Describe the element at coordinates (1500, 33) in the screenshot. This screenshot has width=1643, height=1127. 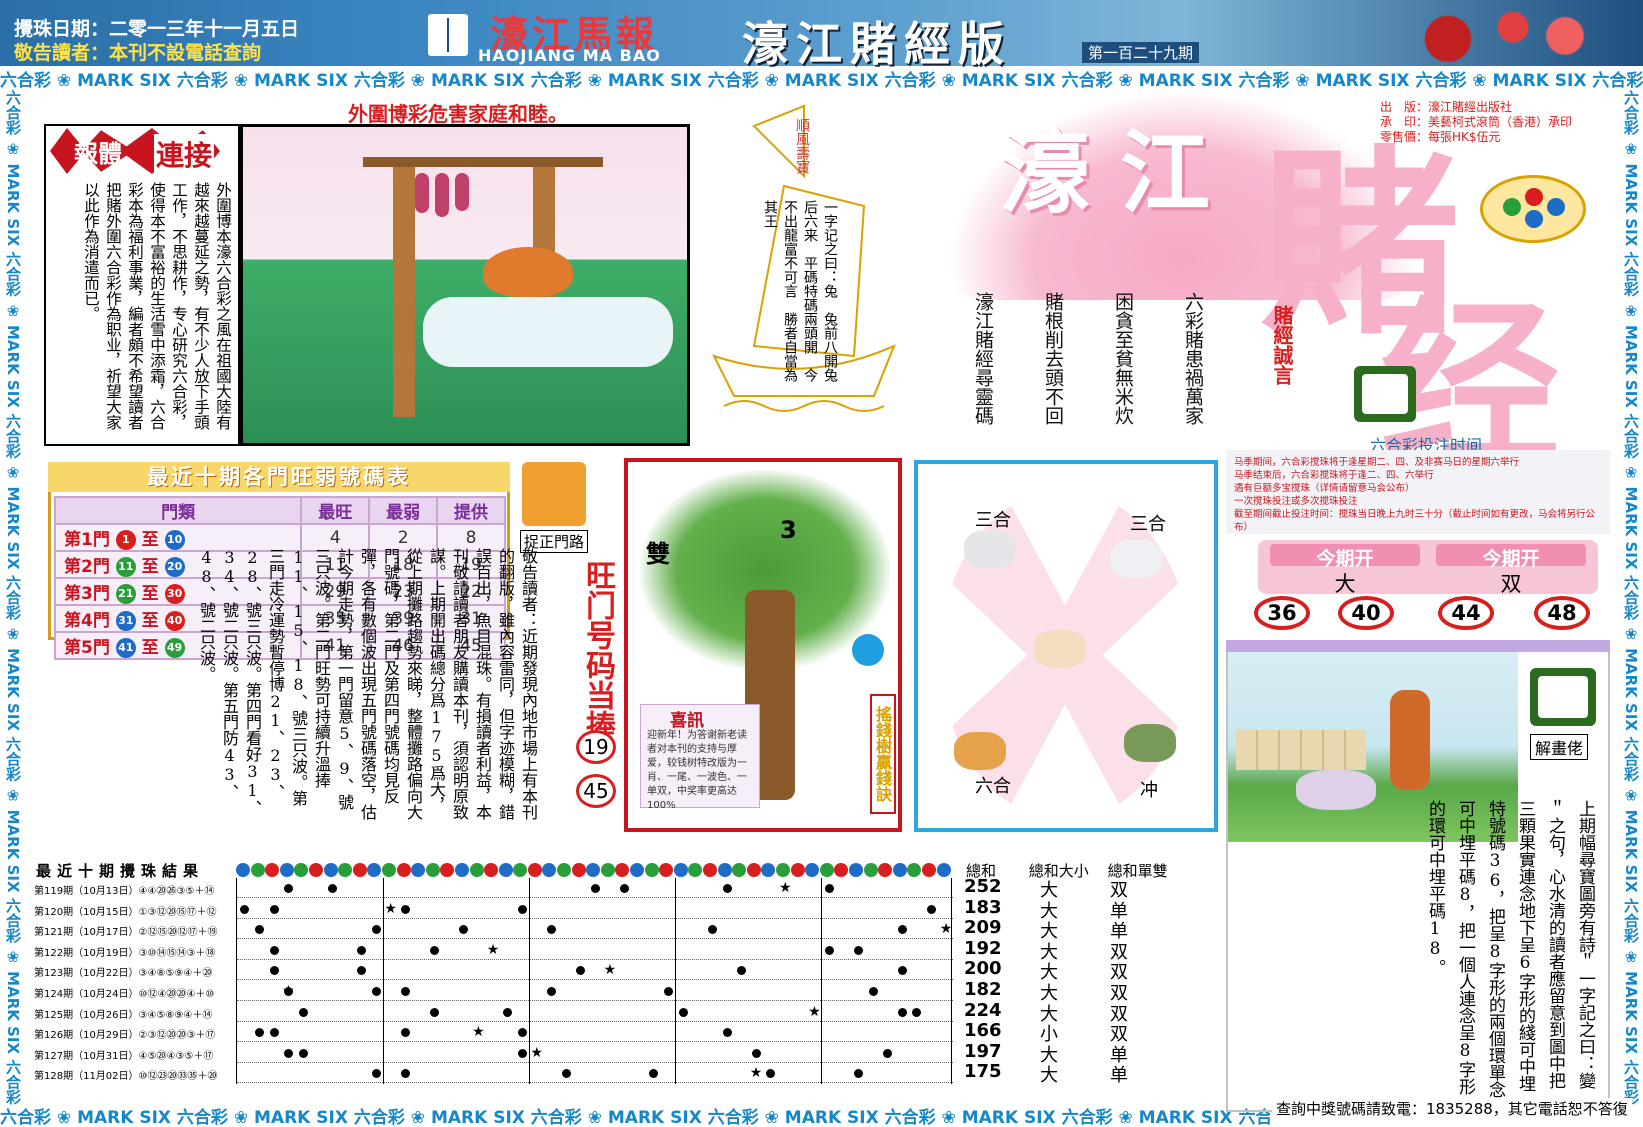
I see `dragon-decoration` at that location.